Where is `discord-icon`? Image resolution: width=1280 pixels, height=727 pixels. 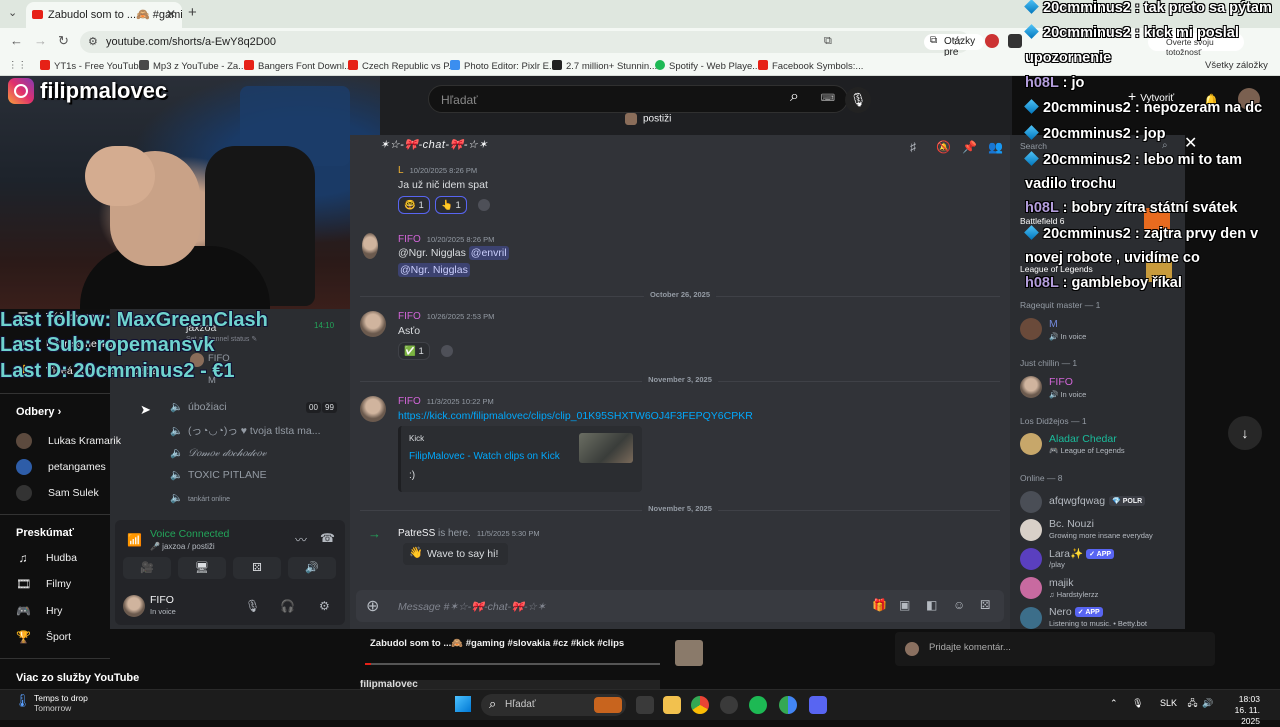
discord-icon is located at coordinates (818, 705).